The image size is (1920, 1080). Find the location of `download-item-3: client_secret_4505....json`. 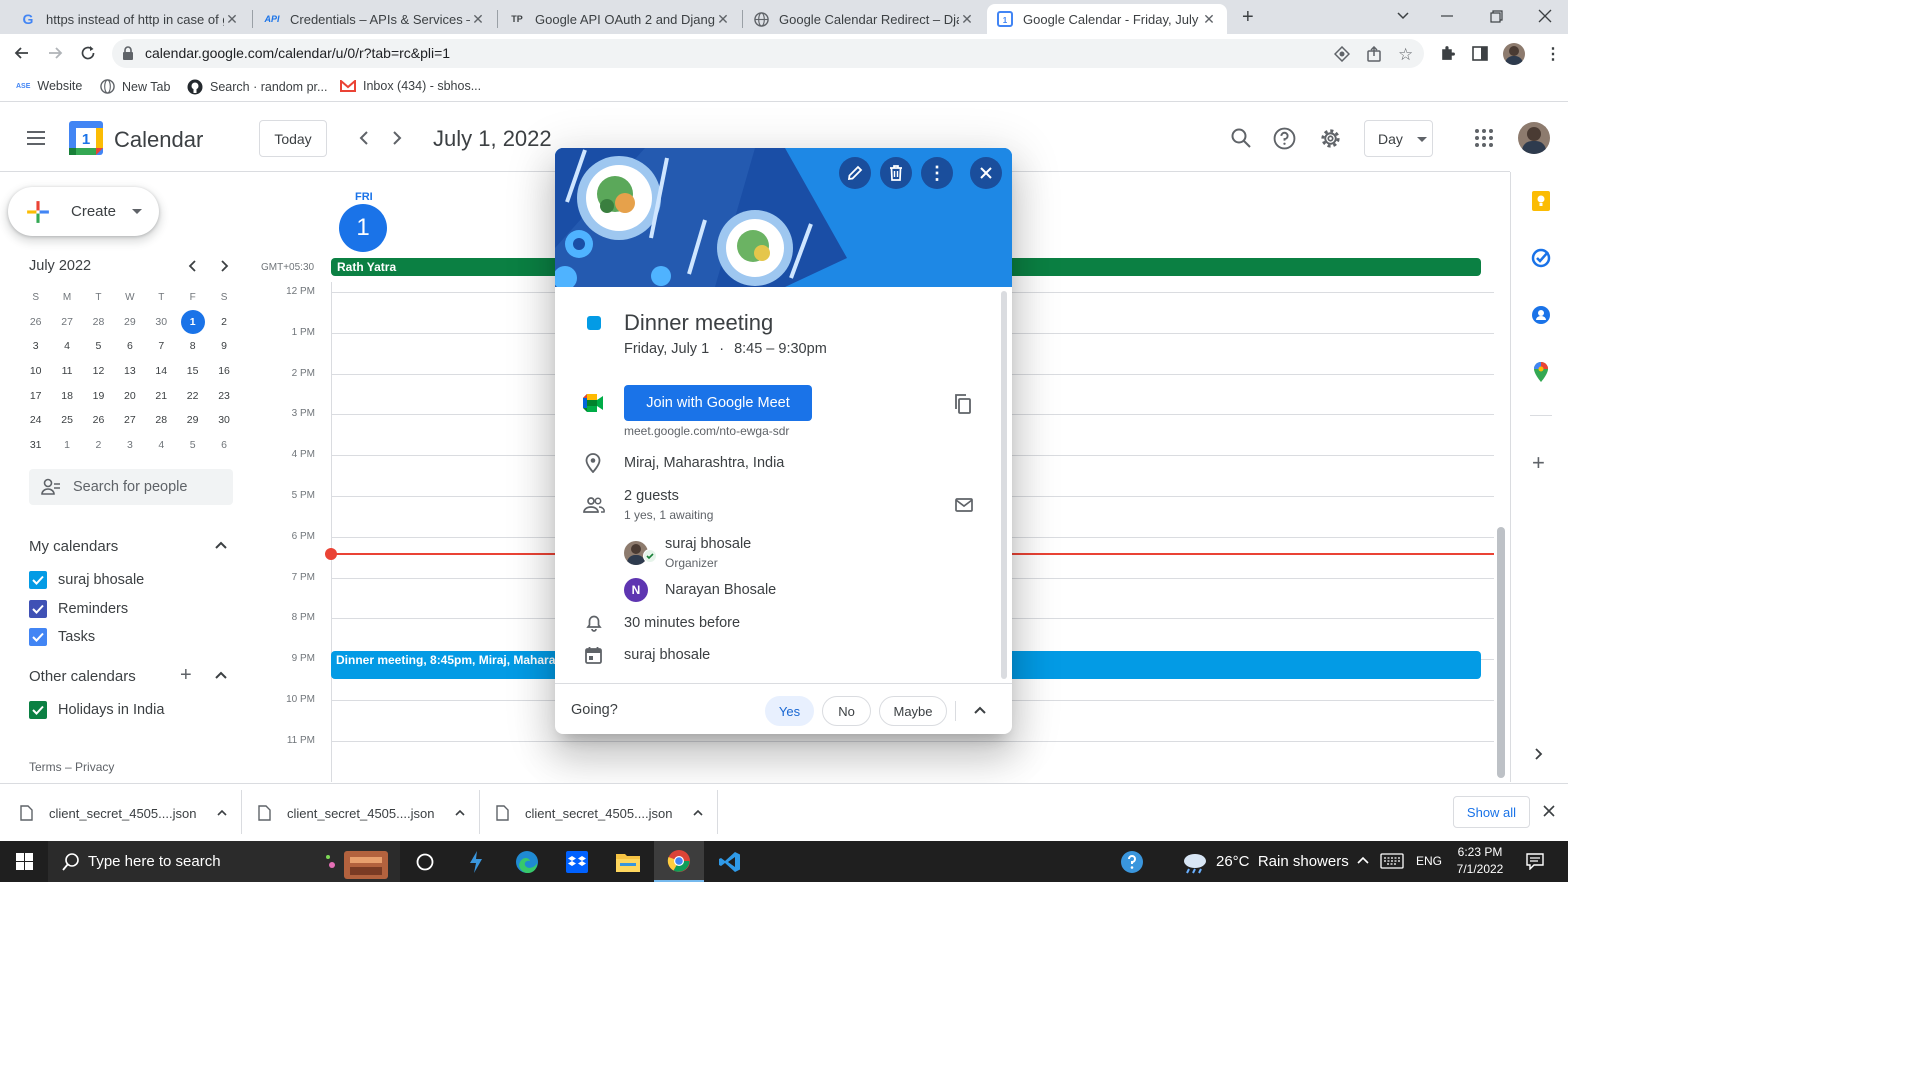

download-item-3: client_secret_4505....json is located at coordinates (600, 813).